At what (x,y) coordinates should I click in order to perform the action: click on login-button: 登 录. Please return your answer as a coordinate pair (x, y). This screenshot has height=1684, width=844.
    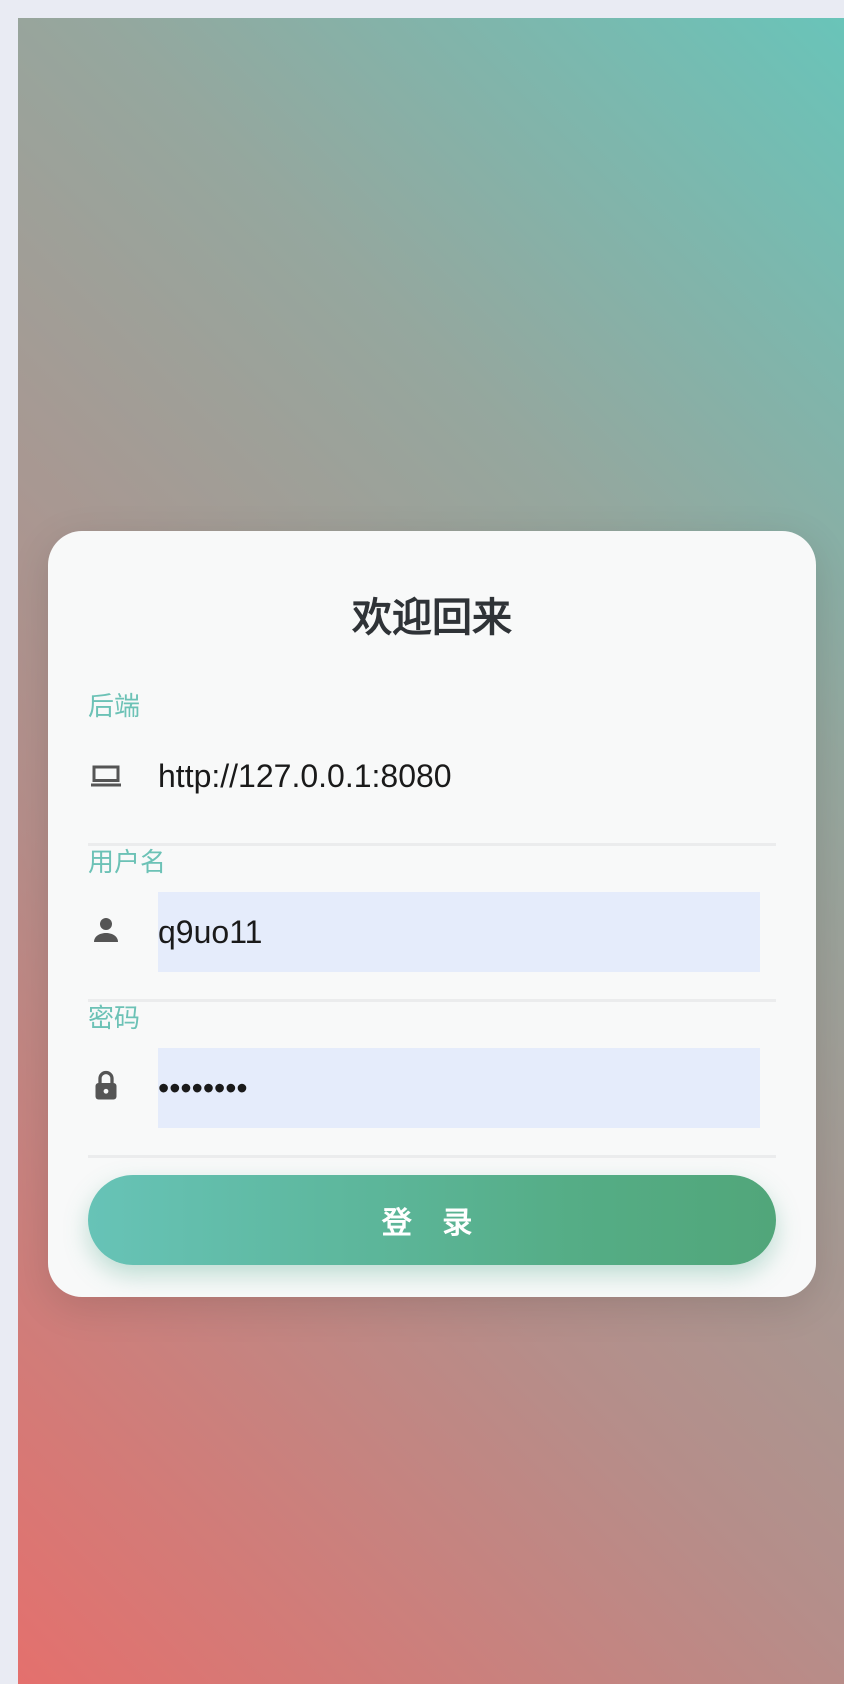
    Looking at the image, I should click on (432, 1220).